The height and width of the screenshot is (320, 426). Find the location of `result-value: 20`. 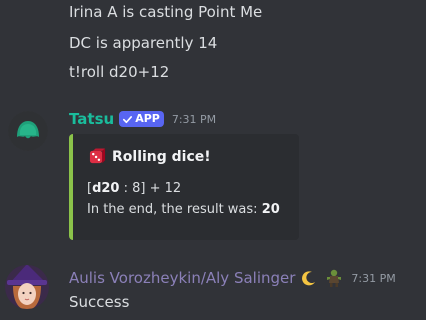

result-value: 20 is located at coordinates (270, 209).